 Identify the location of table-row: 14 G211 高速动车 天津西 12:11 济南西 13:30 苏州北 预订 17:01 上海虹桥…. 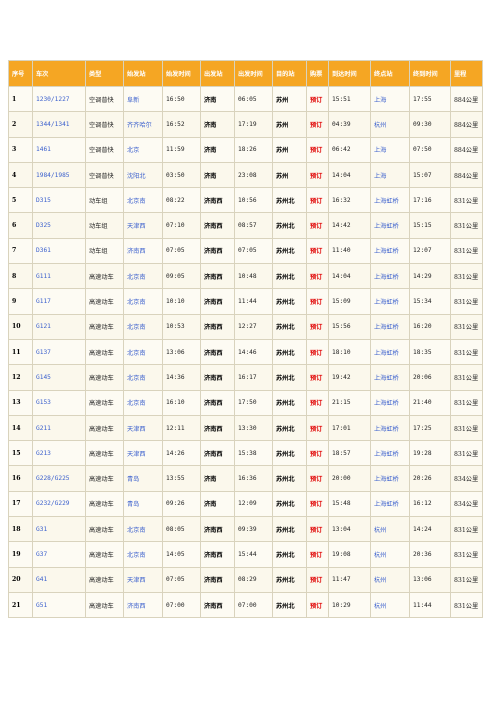
(245, 428).